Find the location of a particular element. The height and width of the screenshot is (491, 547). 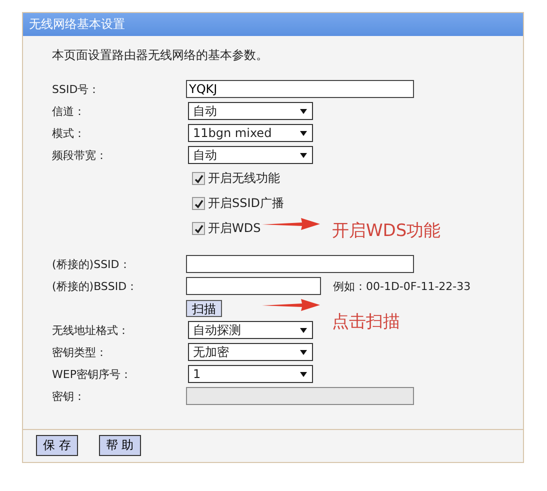

scan-button: 扫描 is located at coordinates (204, 308).